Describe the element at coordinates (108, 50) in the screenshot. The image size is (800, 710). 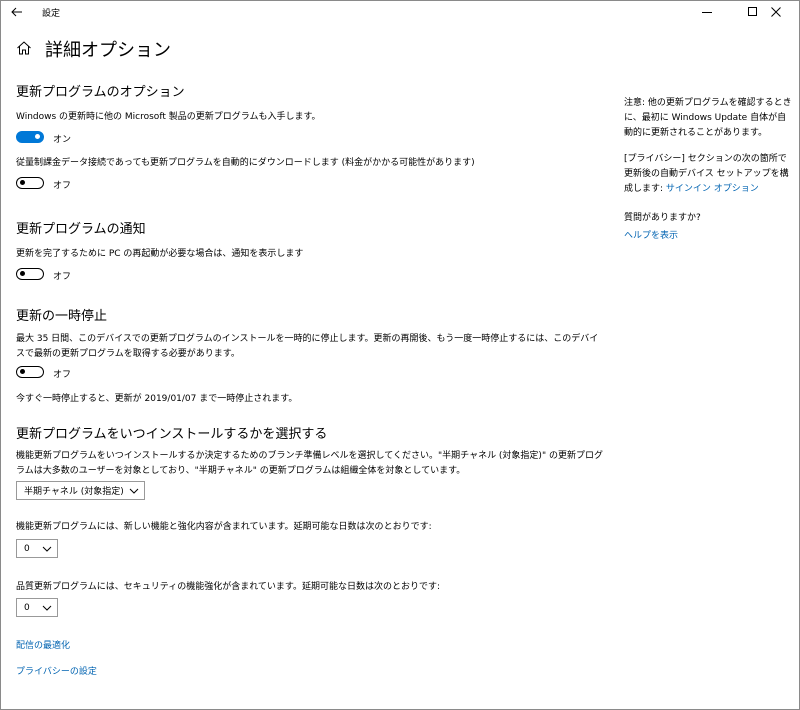
I see `page-title: 詳細オプション` at that location.